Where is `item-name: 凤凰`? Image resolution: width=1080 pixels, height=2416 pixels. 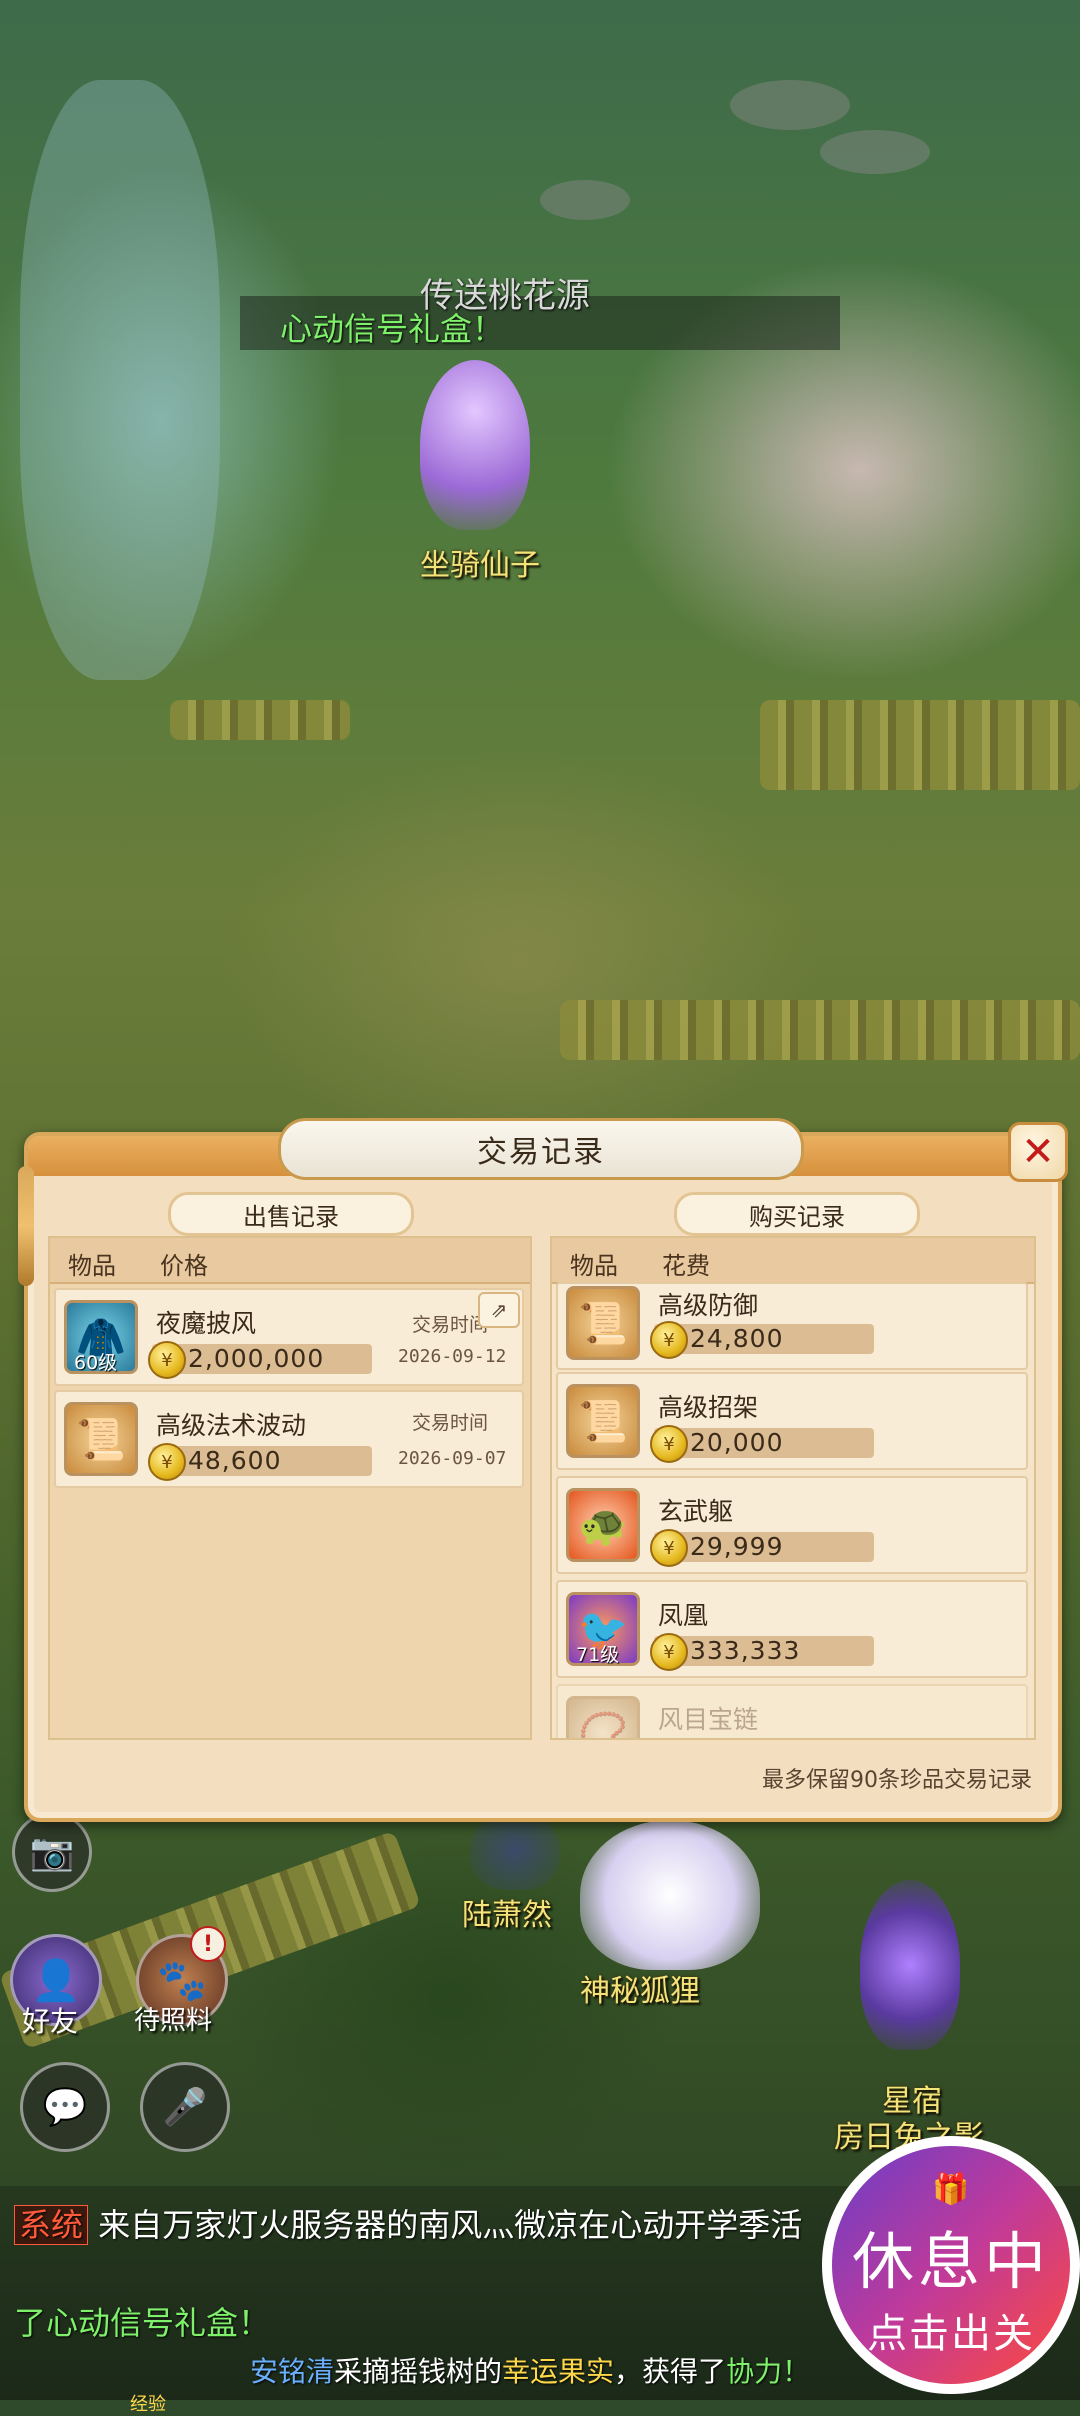
item-name: 凤凰 is located at coordinates (683, 1615).